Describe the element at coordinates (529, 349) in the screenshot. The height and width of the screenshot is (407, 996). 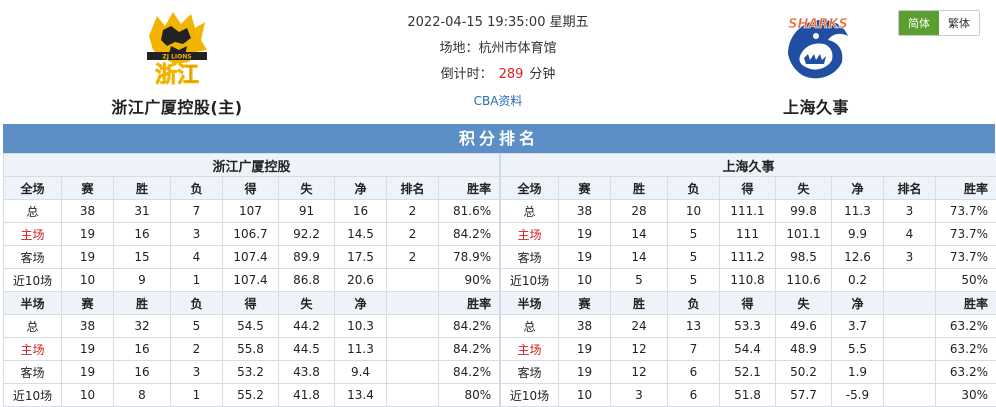
I see `row-label: 主场` at that location.